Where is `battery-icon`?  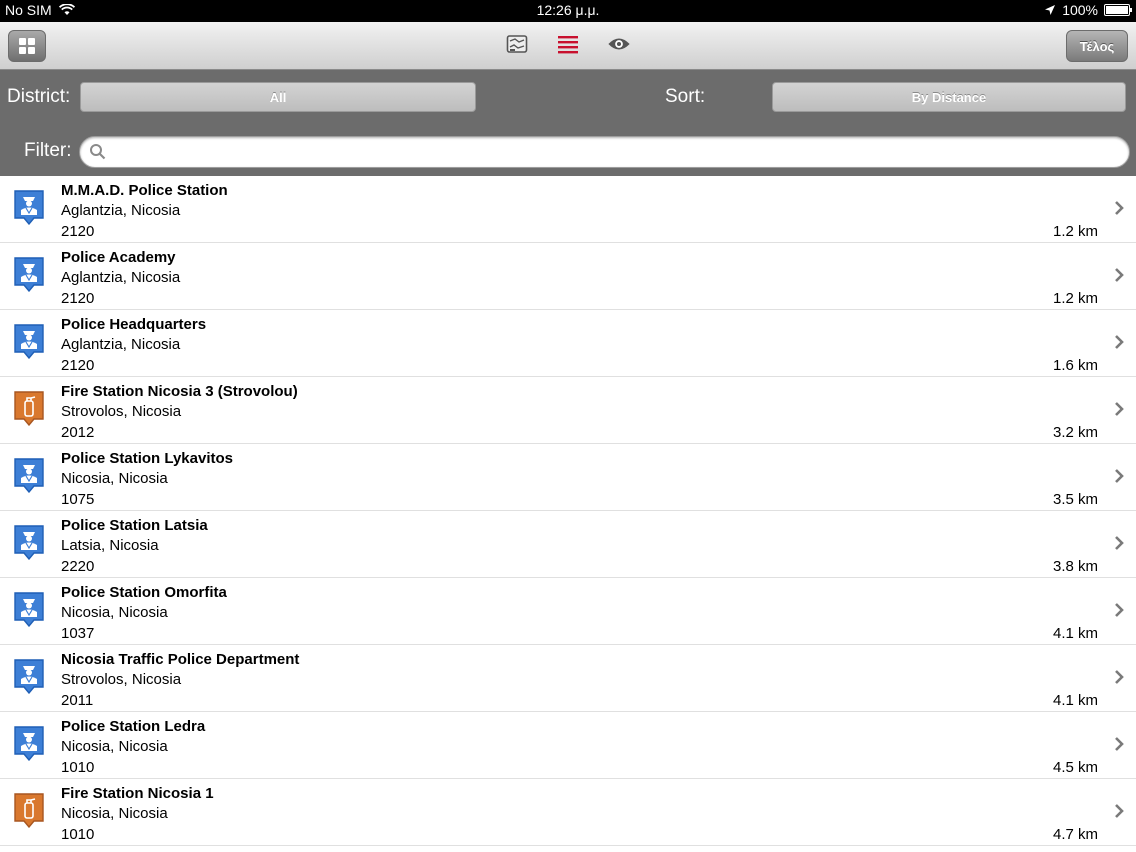 battery-icon is located at coordinates (1118, 10).